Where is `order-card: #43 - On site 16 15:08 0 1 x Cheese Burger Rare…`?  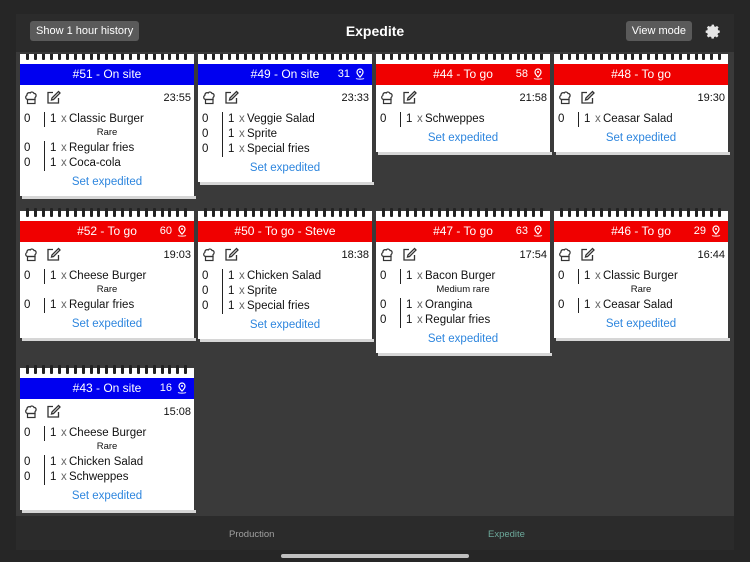 order-card: #43 - On site 16 15:08 0 1 x Cheese Burger Rare… is located at coordinates (108, 439).